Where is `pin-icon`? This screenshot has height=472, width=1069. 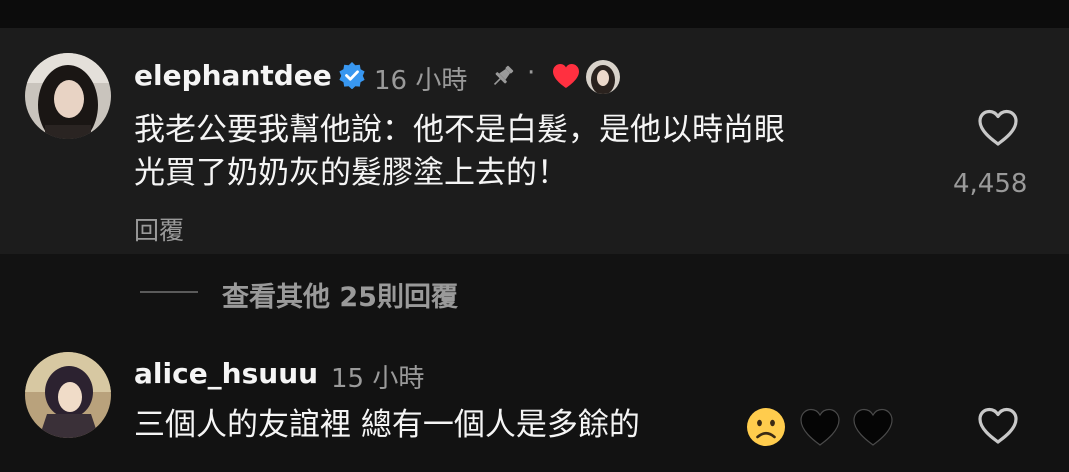 pin-icon is located at coordinates (503, 75).